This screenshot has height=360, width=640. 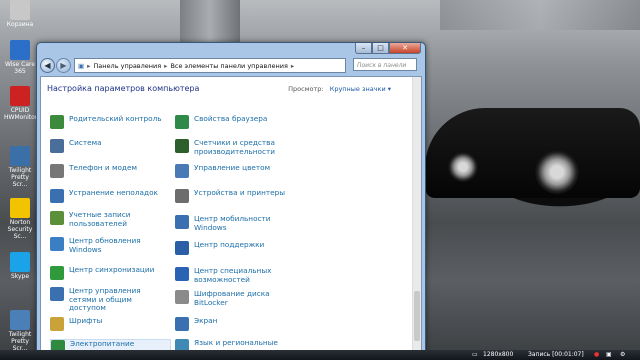 I want to click on control-panel-item-label: Центр мобильности Windows, so click(x=232, y=223).